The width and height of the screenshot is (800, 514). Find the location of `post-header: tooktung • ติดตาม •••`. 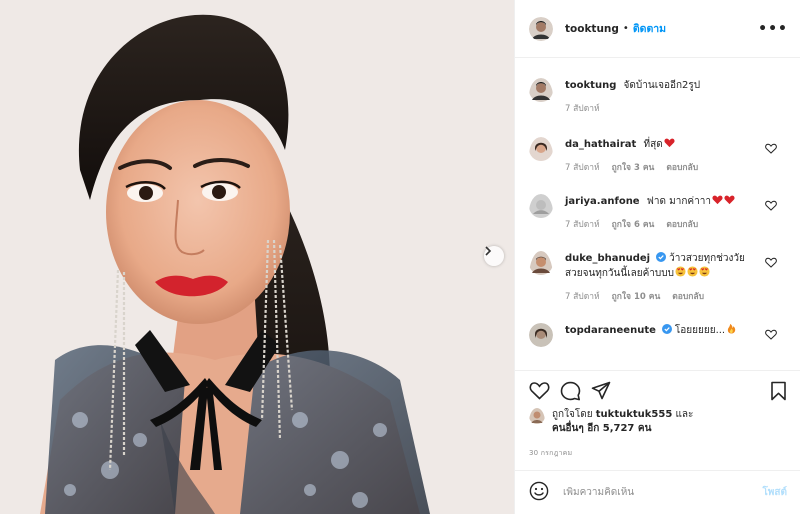

post-header: tooktung • ติดตาม ••• is located at coordinates (657, 29).